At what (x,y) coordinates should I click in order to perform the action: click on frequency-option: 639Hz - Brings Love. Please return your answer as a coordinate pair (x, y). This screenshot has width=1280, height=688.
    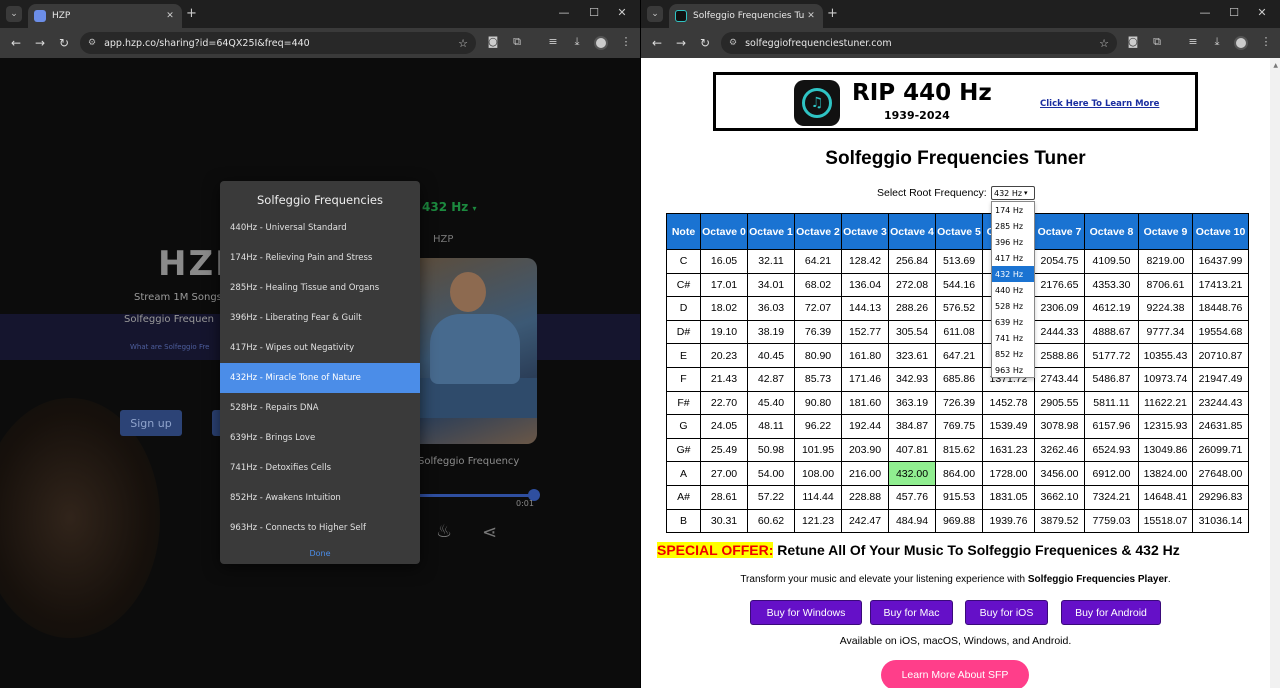
    Looking at the image, I should click on (320, 438).